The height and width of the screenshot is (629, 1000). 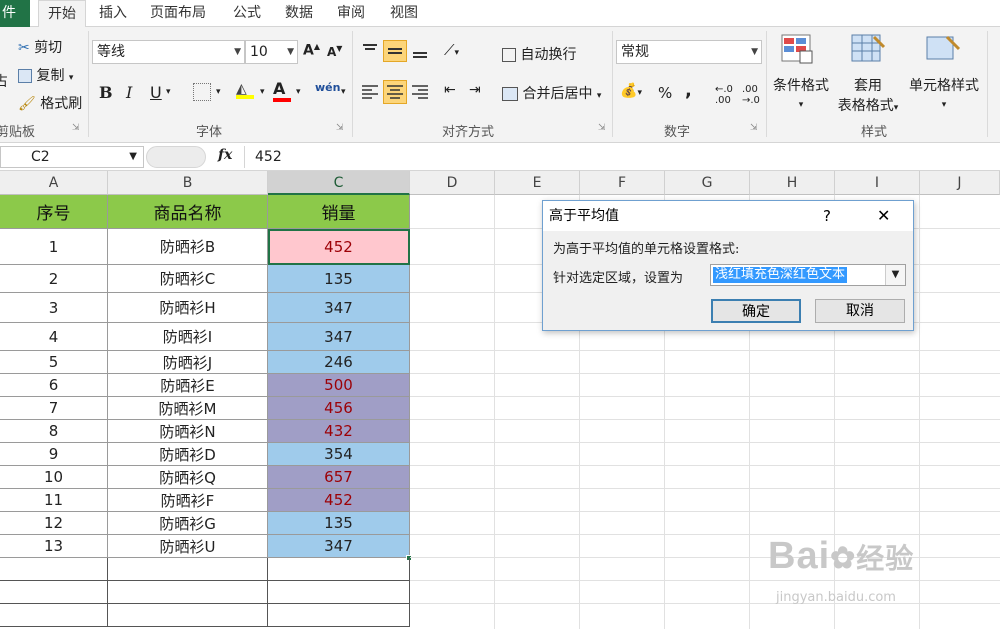 What do you see at coordinates (339, 477) in the screenshot?
I see `cell-c: 657` at bounding box center [339, 477].